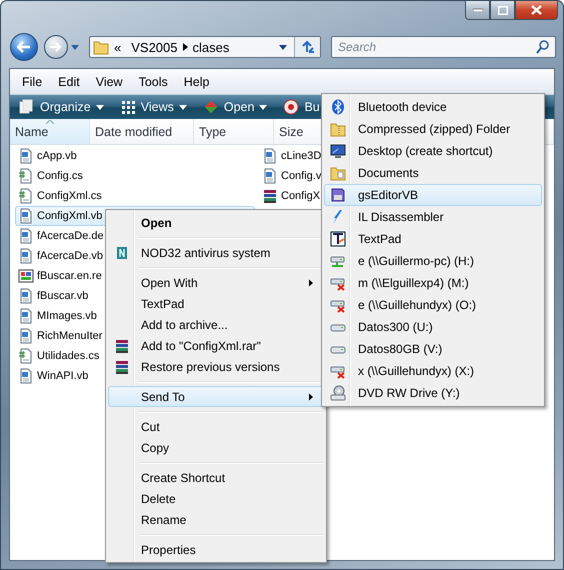 The image size is (564, 570). Describe the element at coordinates (153, 107) in the screenshot. I see `toolbar-button: Views` at that location.